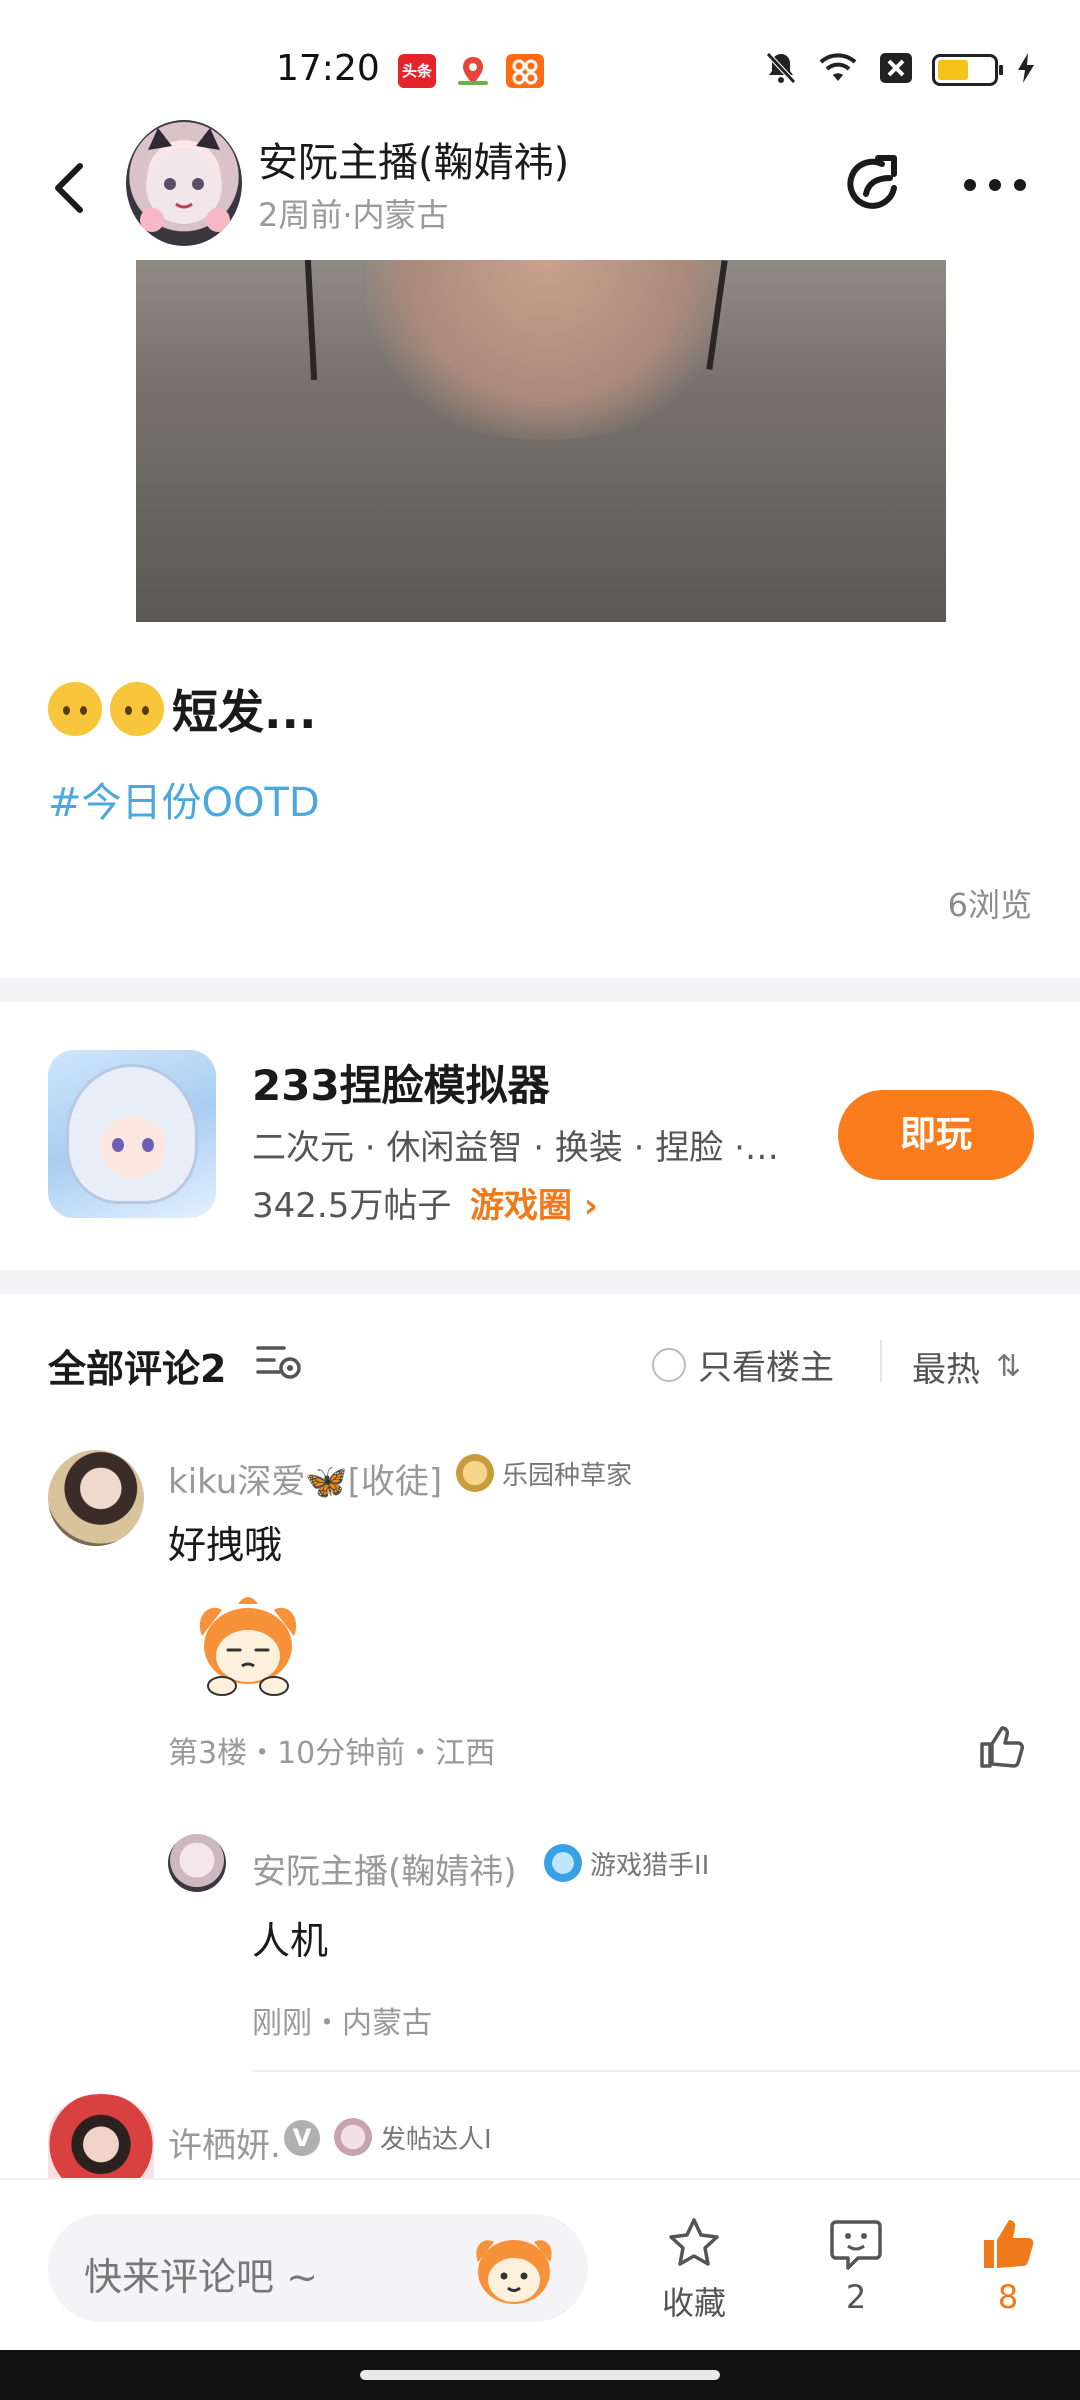  Describe the element at coordinates (666, 2071) in the screenshot. I see `reply-divider` at that location.